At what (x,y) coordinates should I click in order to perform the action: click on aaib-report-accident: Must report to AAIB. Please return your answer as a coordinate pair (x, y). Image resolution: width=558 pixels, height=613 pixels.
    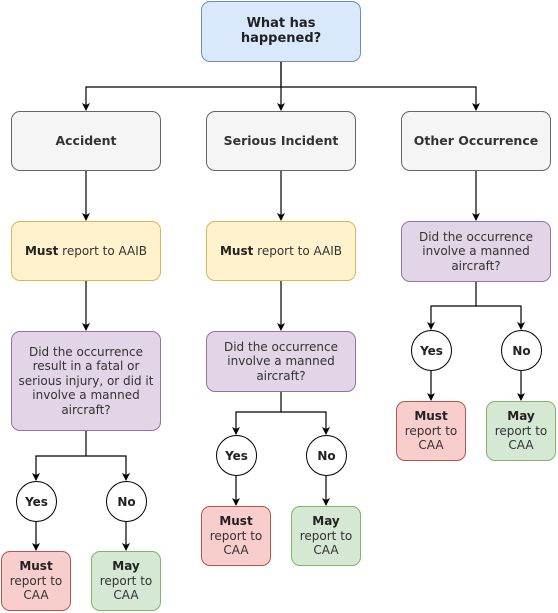
    Looking at the image, I should click on (86, 251).